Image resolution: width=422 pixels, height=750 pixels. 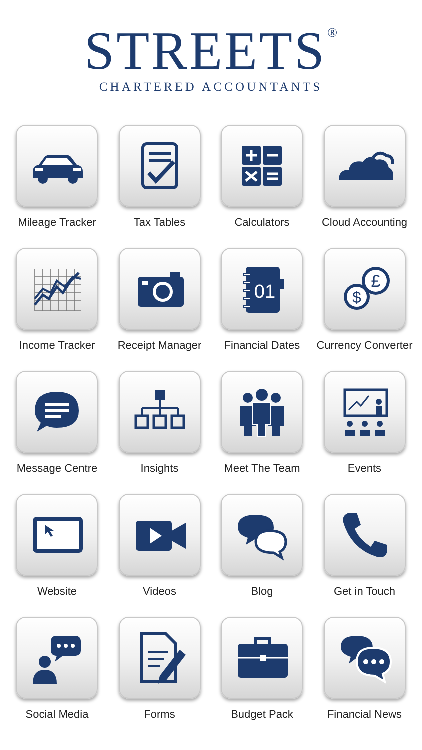 I want to click on logo-tagline: CHARTERED ACCOUNTANTS, so click(x=211, y=87).